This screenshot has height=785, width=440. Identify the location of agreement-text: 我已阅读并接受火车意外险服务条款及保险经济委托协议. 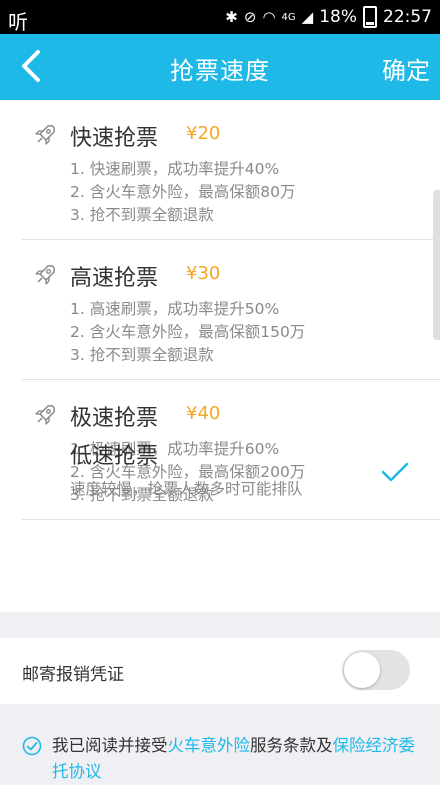
(237, 759).